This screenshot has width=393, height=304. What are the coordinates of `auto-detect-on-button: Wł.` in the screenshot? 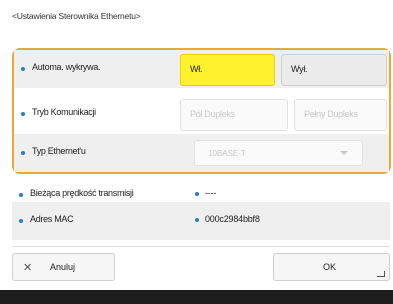 It's located at (227, 70).